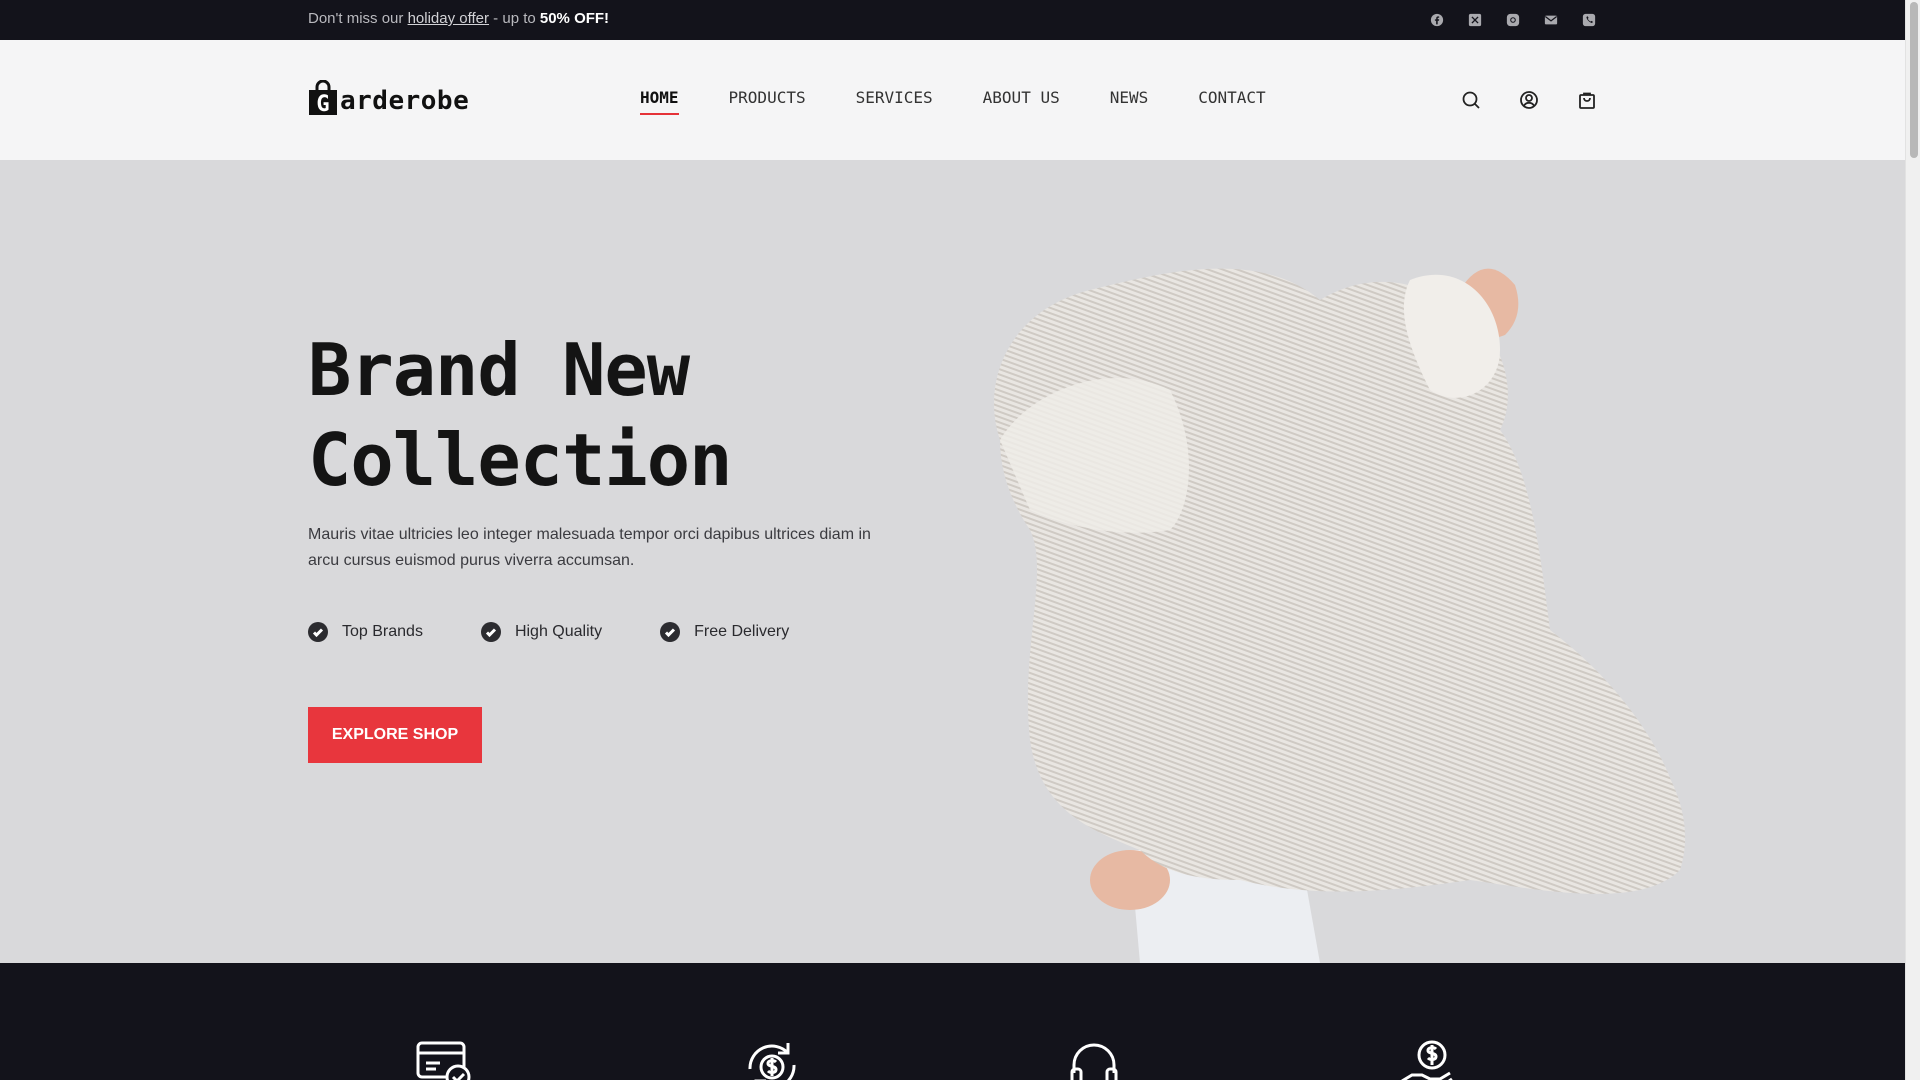  What do you see at coordinates (1021, 101) in the screenshot?
I see `nav-about-us: ABOUT US` at bounding box center [1021, 101].